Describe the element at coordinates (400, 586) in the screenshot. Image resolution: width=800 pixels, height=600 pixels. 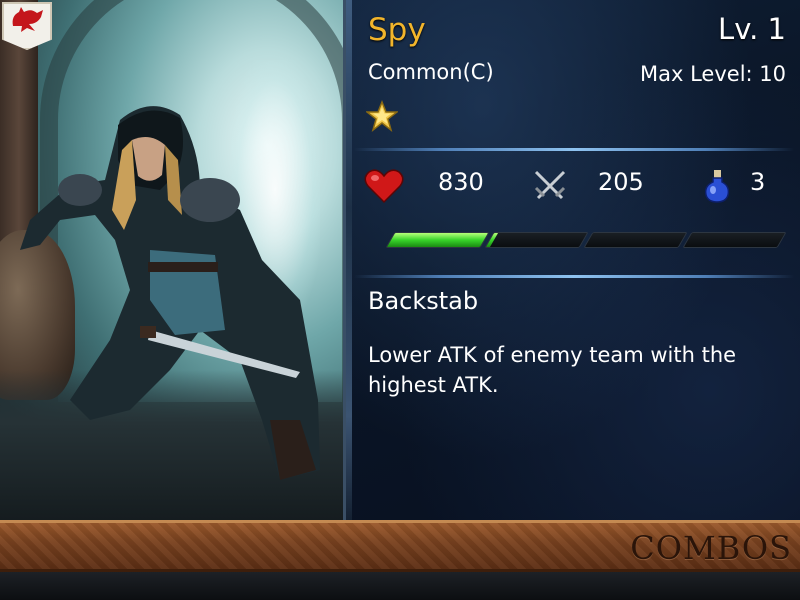
I see `bottom-strip` at that location.